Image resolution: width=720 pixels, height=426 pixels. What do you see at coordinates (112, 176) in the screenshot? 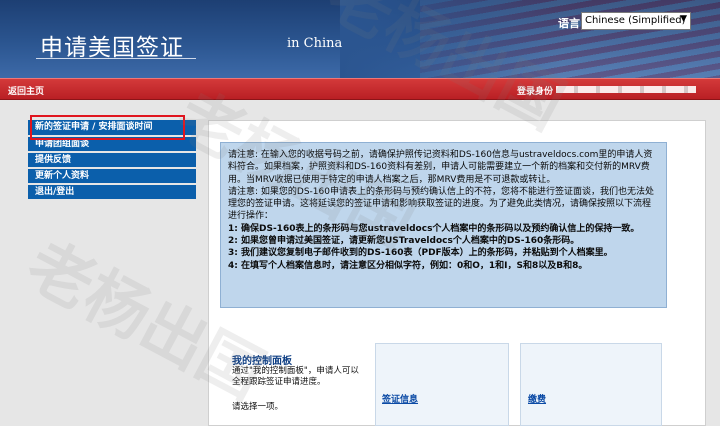
I see `sidebar-item-update-profile: 更新个人资料` at bounding box center [112, 176].